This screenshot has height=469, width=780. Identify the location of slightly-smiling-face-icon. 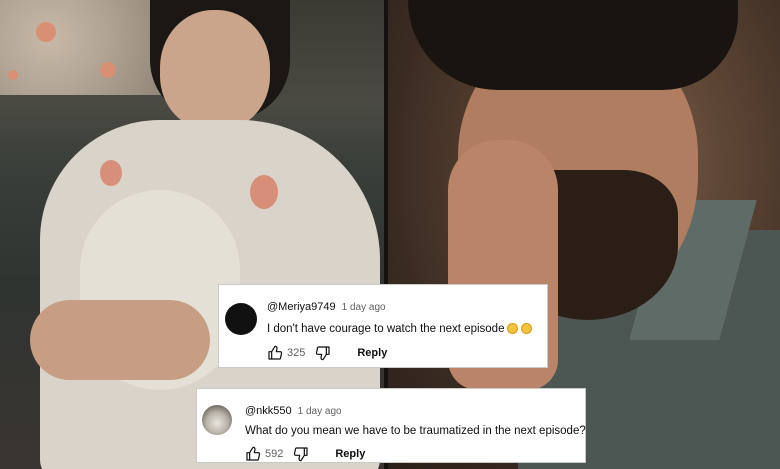
(513, 328).